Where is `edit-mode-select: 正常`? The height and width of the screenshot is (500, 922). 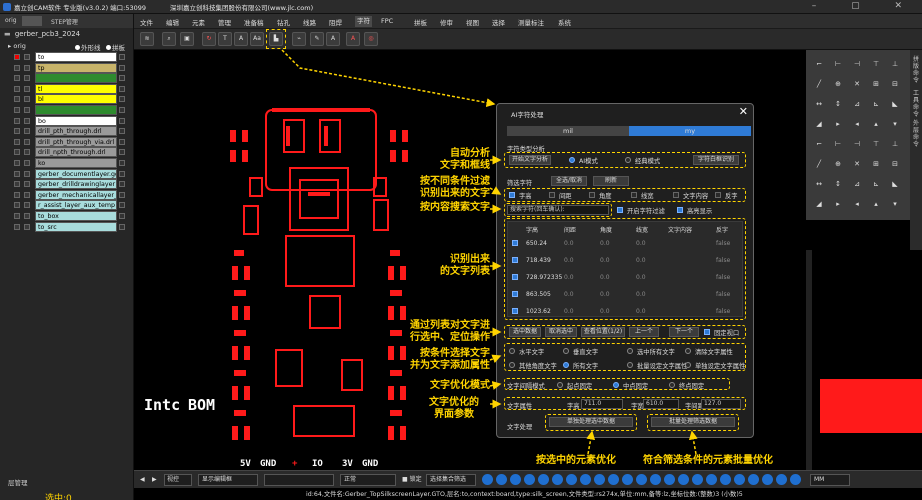 edit-mode-select: 正常 is located at coordinates (368, 480).